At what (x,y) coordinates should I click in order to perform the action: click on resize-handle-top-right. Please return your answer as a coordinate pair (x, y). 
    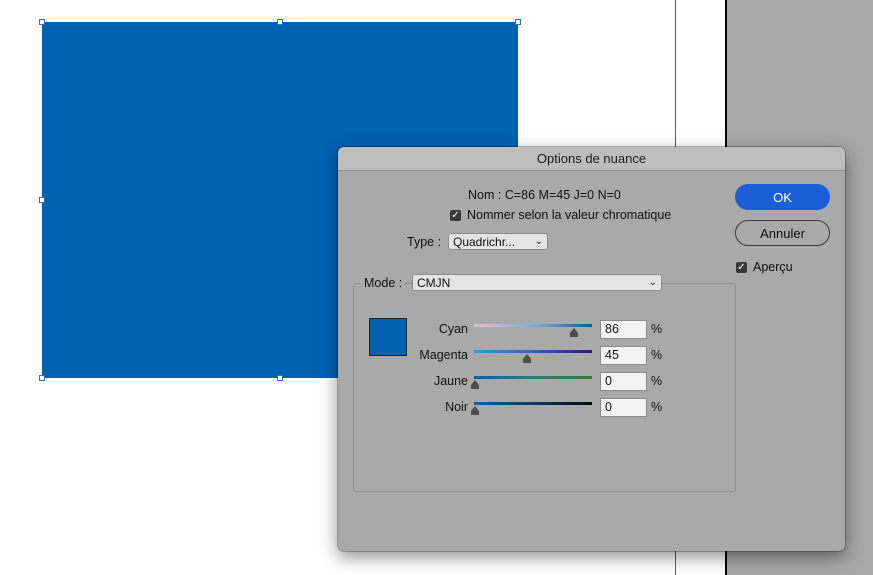
    Looking at the image, I should click on (518, 22).